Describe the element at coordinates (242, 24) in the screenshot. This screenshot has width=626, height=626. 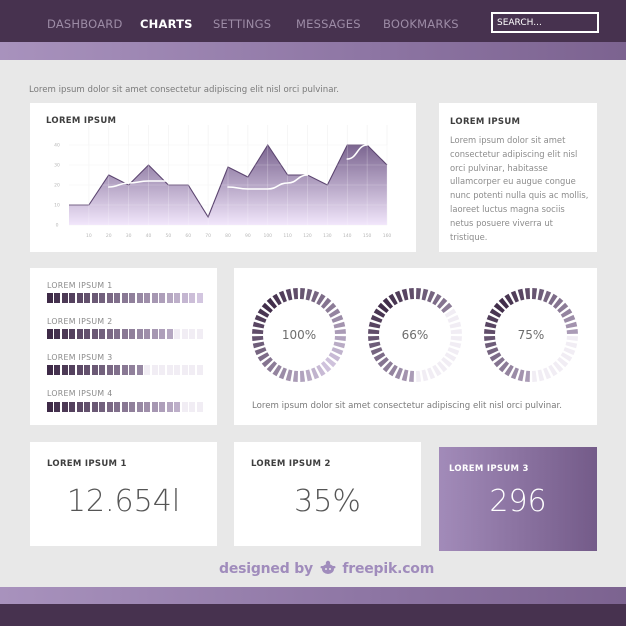
I see `nav-item-settings: SETTINGS` at that location.